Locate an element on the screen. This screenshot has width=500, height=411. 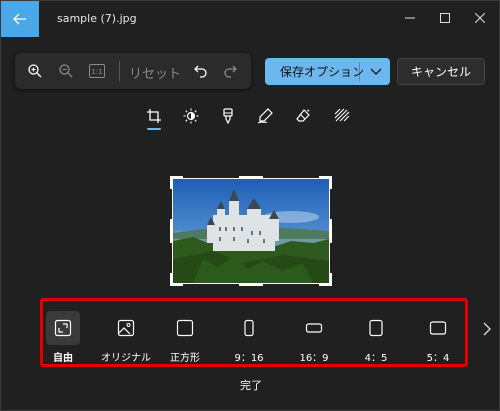
maximize-icon is located at coordinates (445, 18).